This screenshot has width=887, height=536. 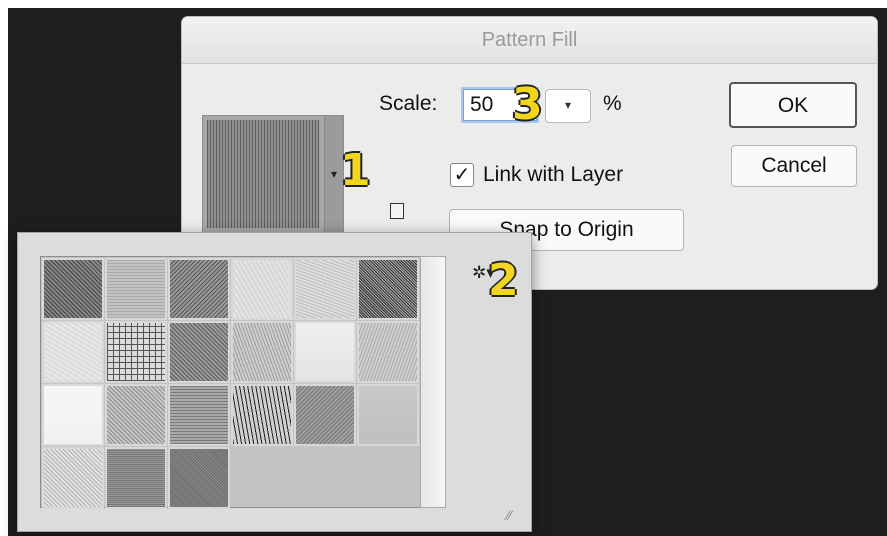 I want to click on scale-unit: %, so click(x=612, y=103).